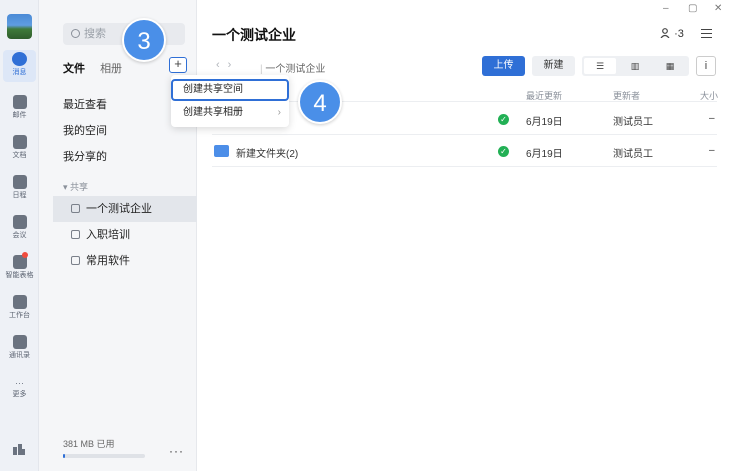  What do you see at coordinates (19, 355) in the screenshot?
I see `rail-label: 通讯录` at bounding box center [19, 355].